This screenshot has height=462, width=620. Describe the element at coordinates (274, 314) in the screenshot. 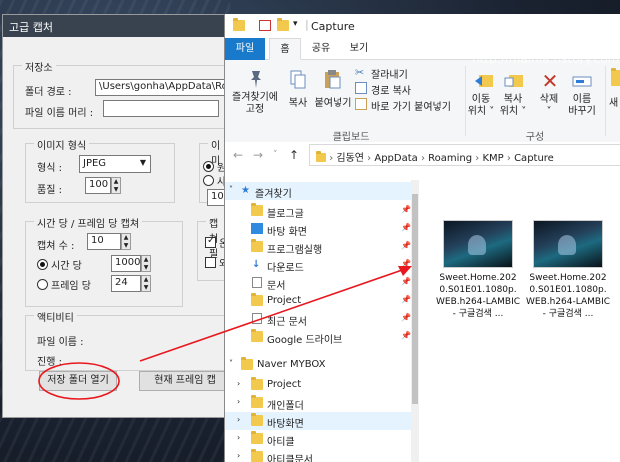

I see `pointer-arrow-line` at that location.